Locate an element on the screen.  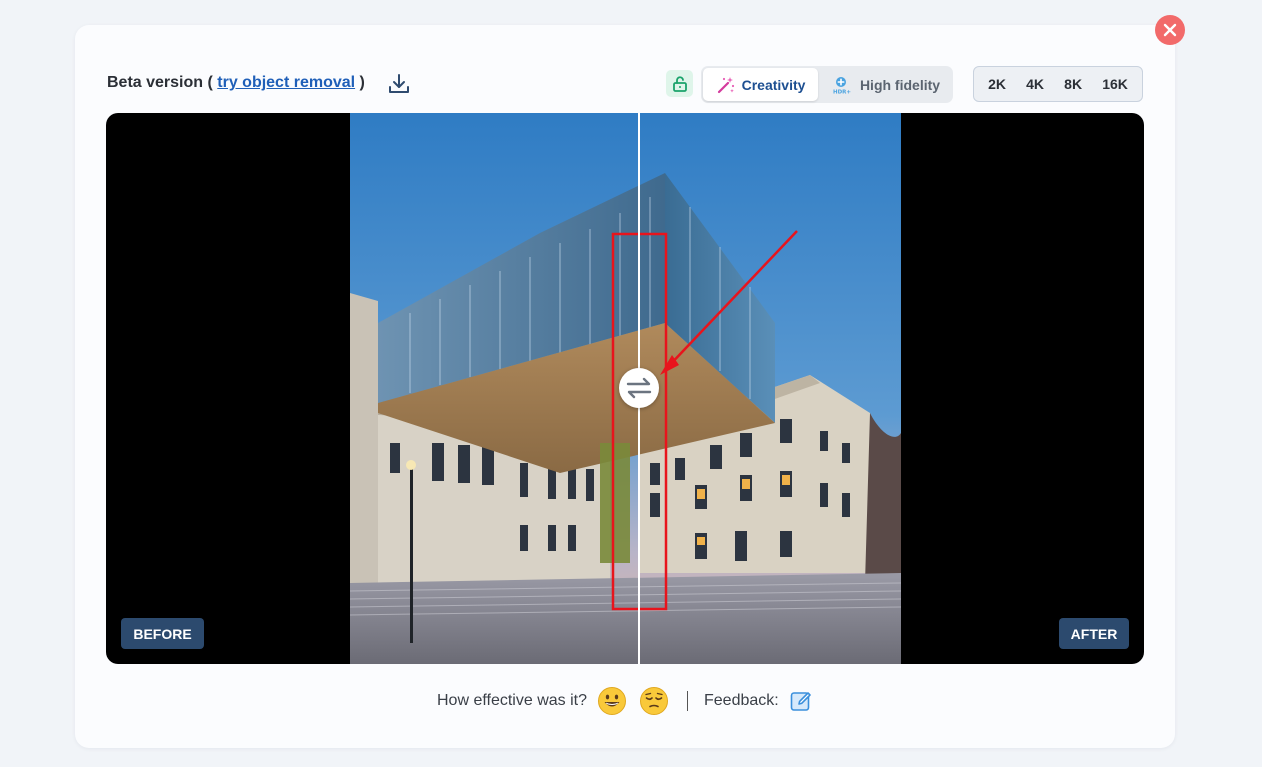
relieved-face-icon is located at coordinates (654, 701).